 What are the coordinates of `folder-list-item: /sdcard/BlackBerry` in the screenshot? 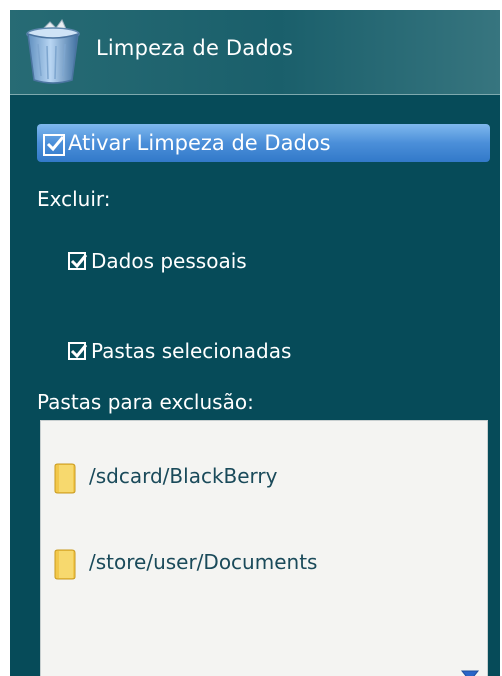 It's located at (165, 476).